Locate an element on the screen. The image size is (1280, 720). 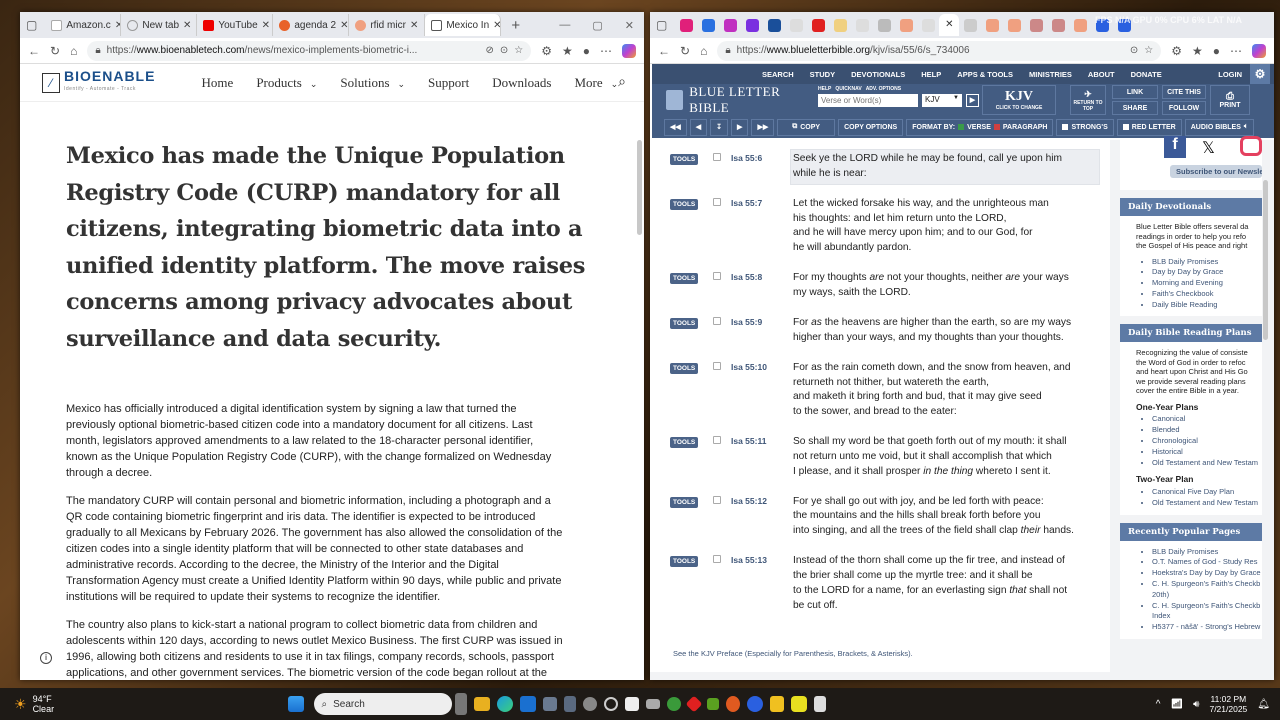
capcut-icon is located at coordinates (632, 704).